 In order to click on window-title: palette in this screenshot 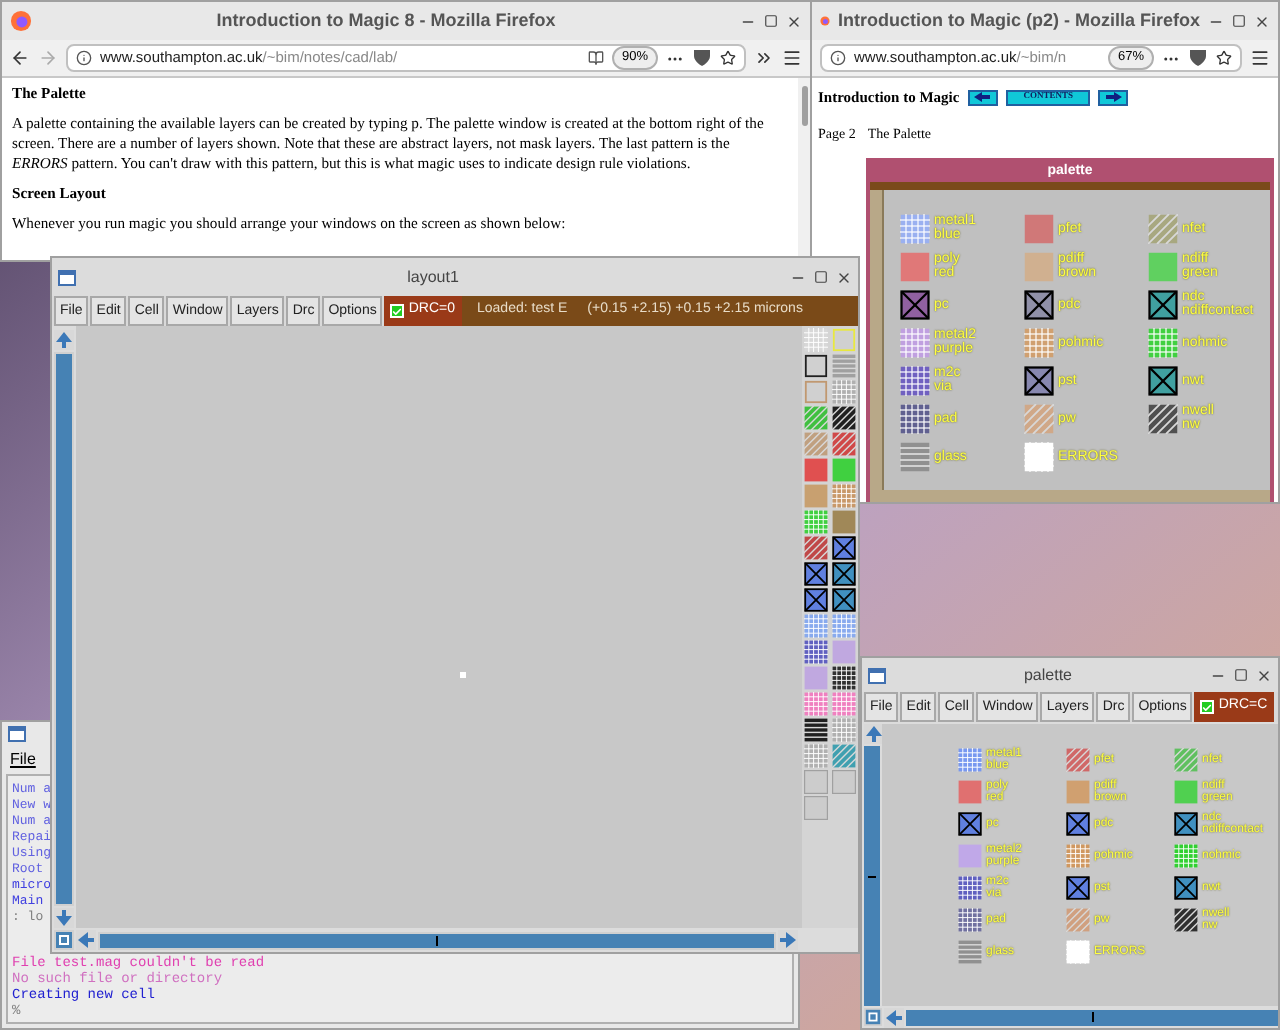, I will do `click(1048, 675)`.